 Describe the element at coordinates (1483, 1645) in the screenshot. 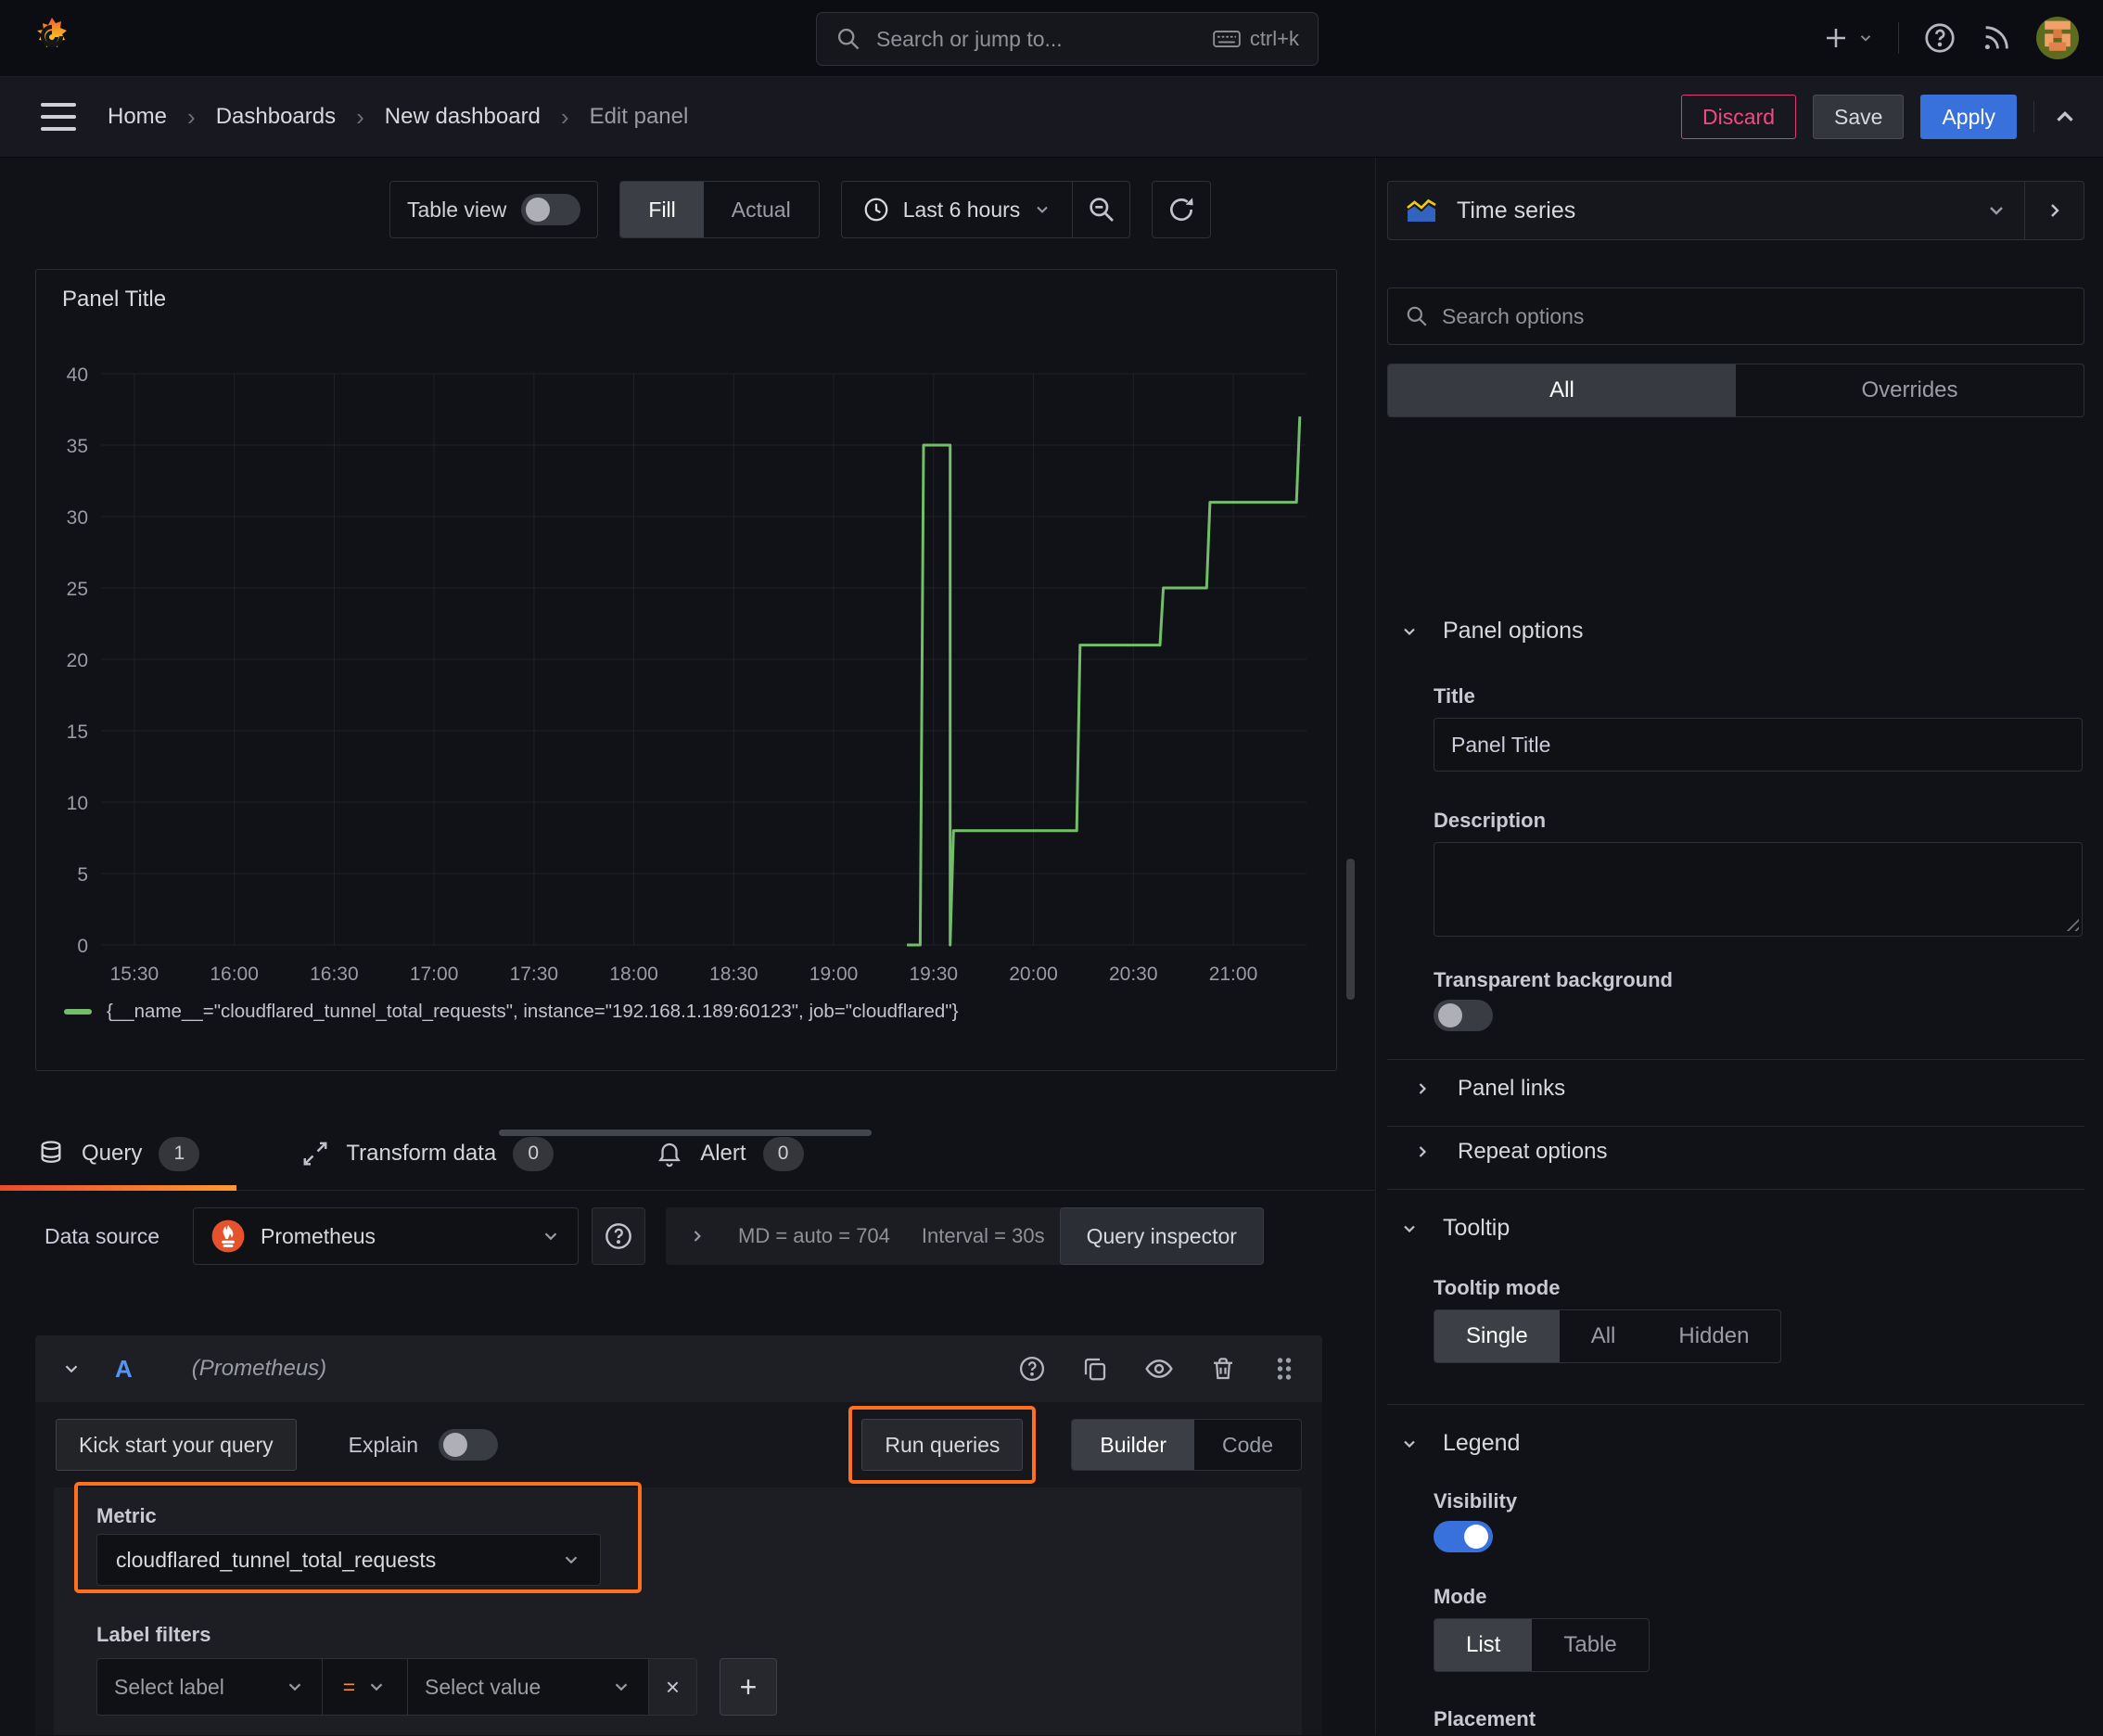

I see `legend-list-option: List` at that location.